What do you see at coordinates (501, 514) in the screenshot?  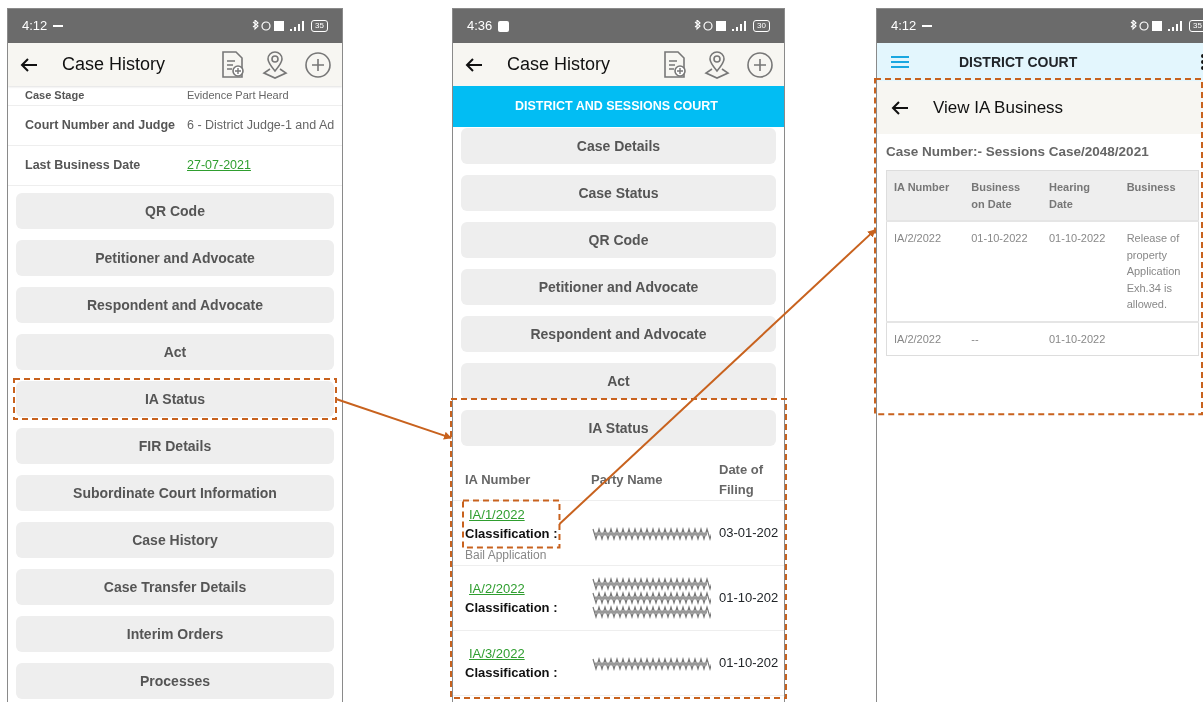 I see `ia-number-link: IA/1/2022` at bounding box center [501, 514].